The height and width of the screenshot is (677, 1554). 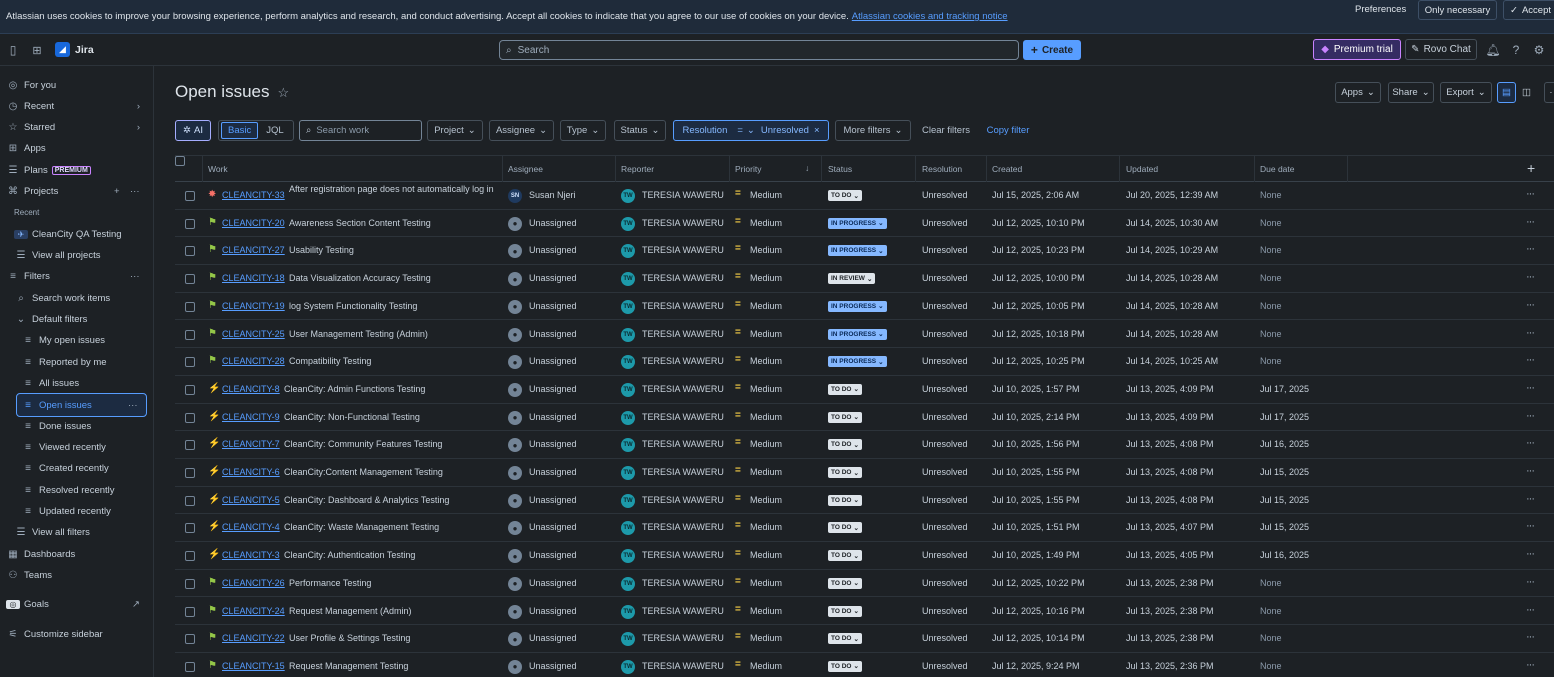 What do you see at coordinates (253, 278) in the screenshot?
I see `issue-key-link: CLEANCITY-18` at bounding box center [253, 278].